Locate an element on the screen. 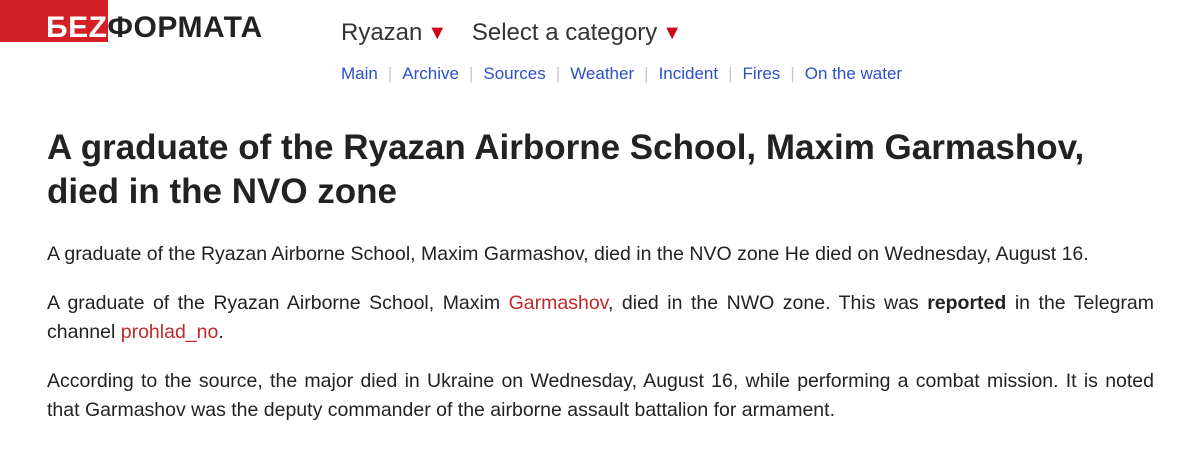 This screenshot has width=1192, height=468. logo-text-part1: БЕZ is located at coordinates (77, 27).